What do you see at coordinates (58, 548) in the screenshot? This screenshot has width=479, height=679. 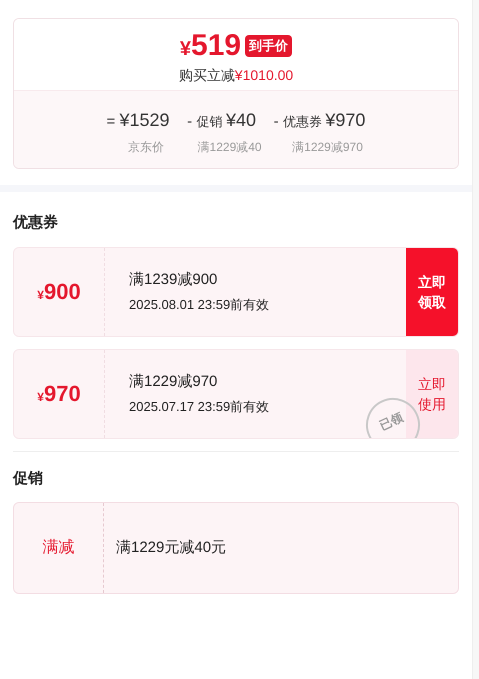 I see `promotion-type: 满减` at bounding box center [58, 548].